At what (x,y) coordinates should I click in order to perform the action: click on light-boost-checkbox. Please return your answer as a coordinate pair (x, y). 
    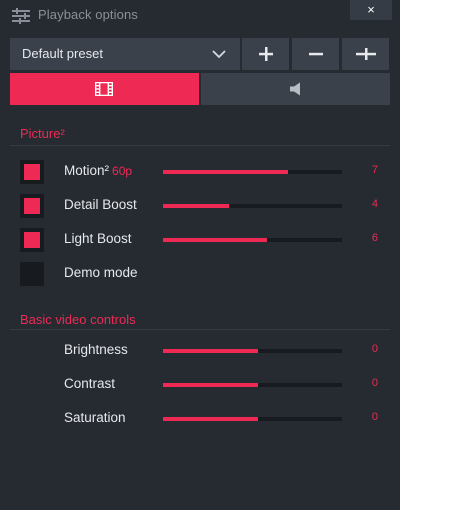
    Looking at the image, I should click on (32, 240).